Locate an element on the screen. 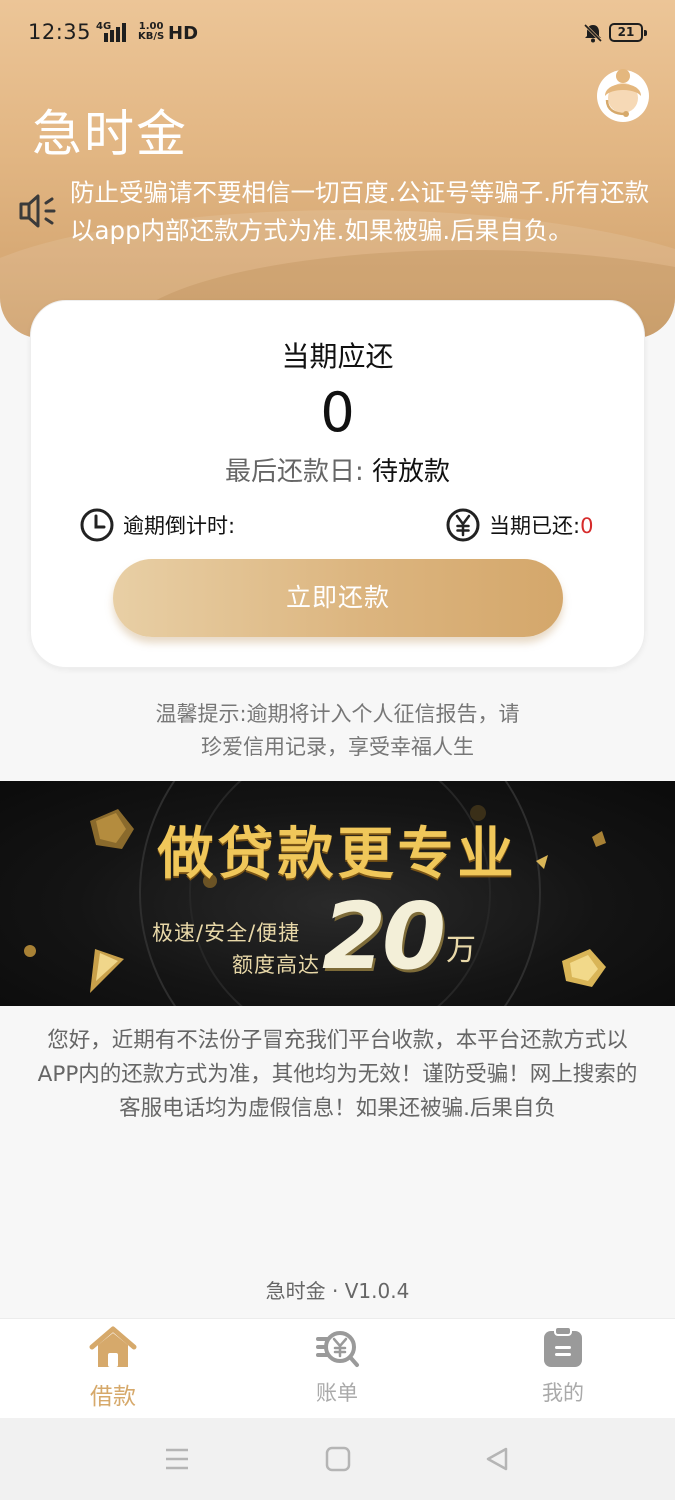 This screenshot has width=675, height=1500. menu-icon is located at coordinates (177, 1459).